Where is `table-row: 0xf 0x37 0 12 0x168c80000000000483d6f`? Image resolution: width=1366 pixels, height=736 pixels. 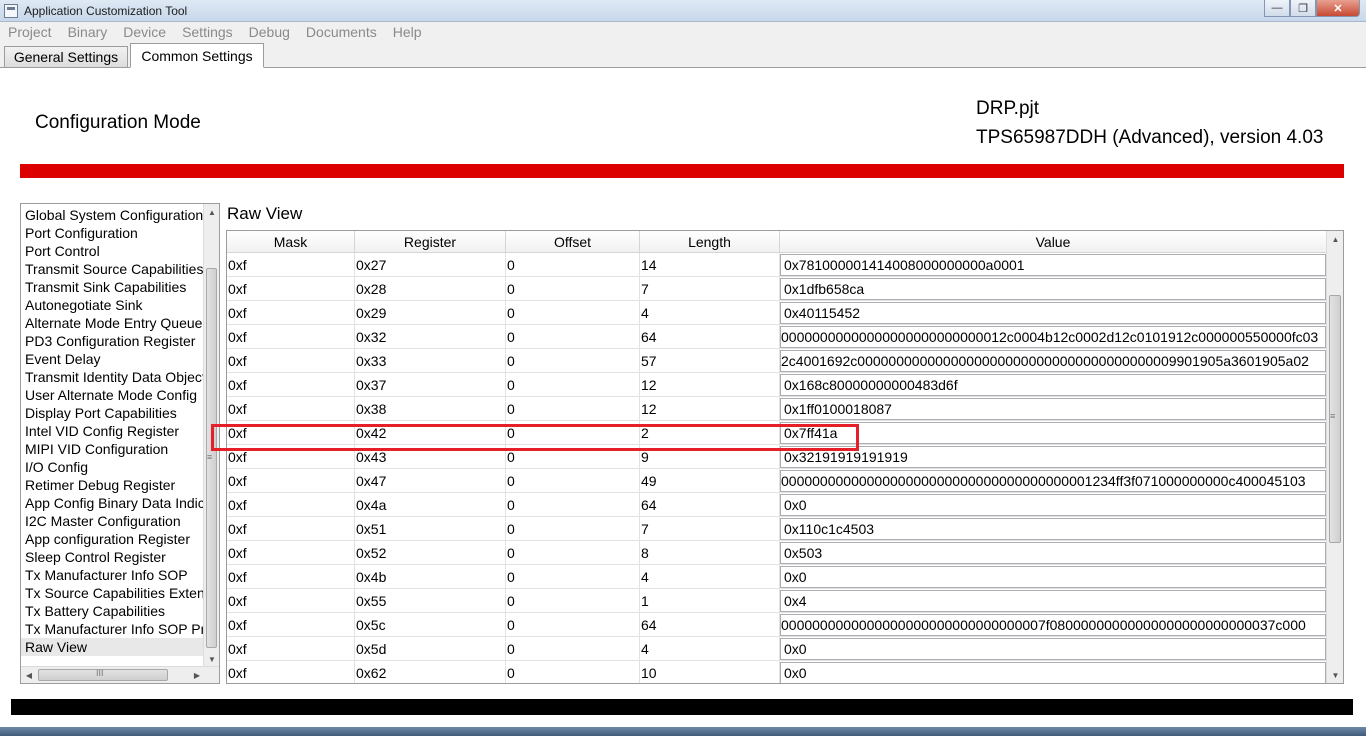
table-row: 0xf 0x37 0 12 0x168c80000000000483d6f is located at coordinates (777, 385).